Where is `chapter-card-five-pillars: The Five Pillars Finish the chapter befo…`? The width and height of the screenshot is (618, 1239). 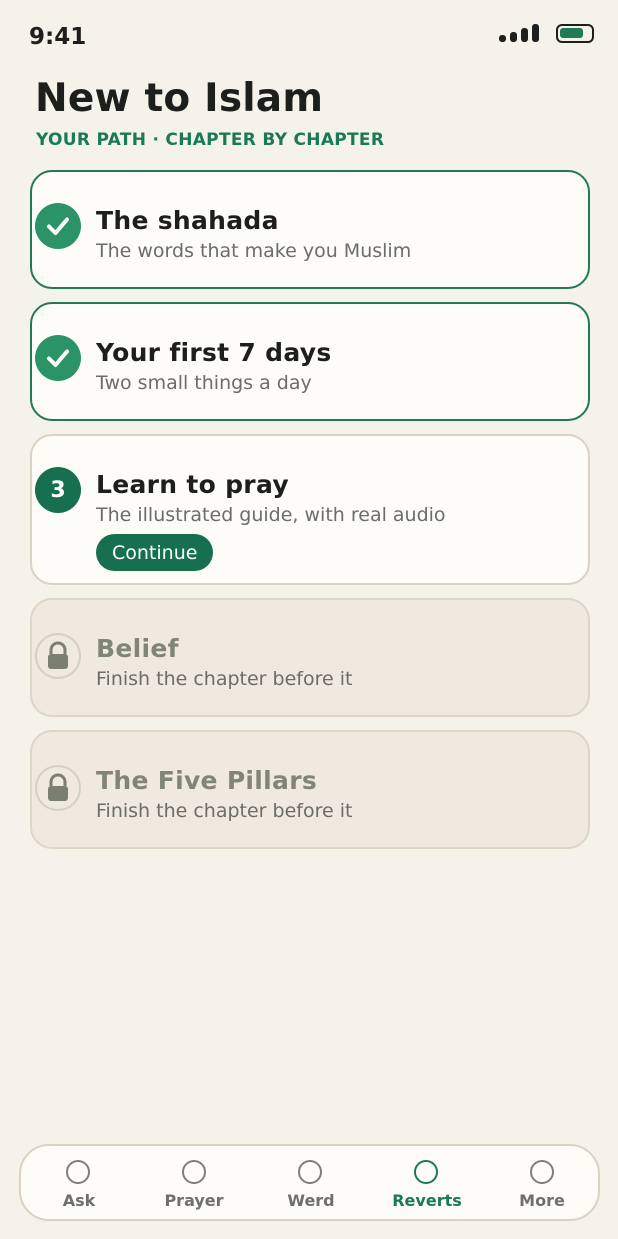
chapter-card-five-pillars: The Five Pillars Finish the chapter befo… is located at coordinates (310, 789).